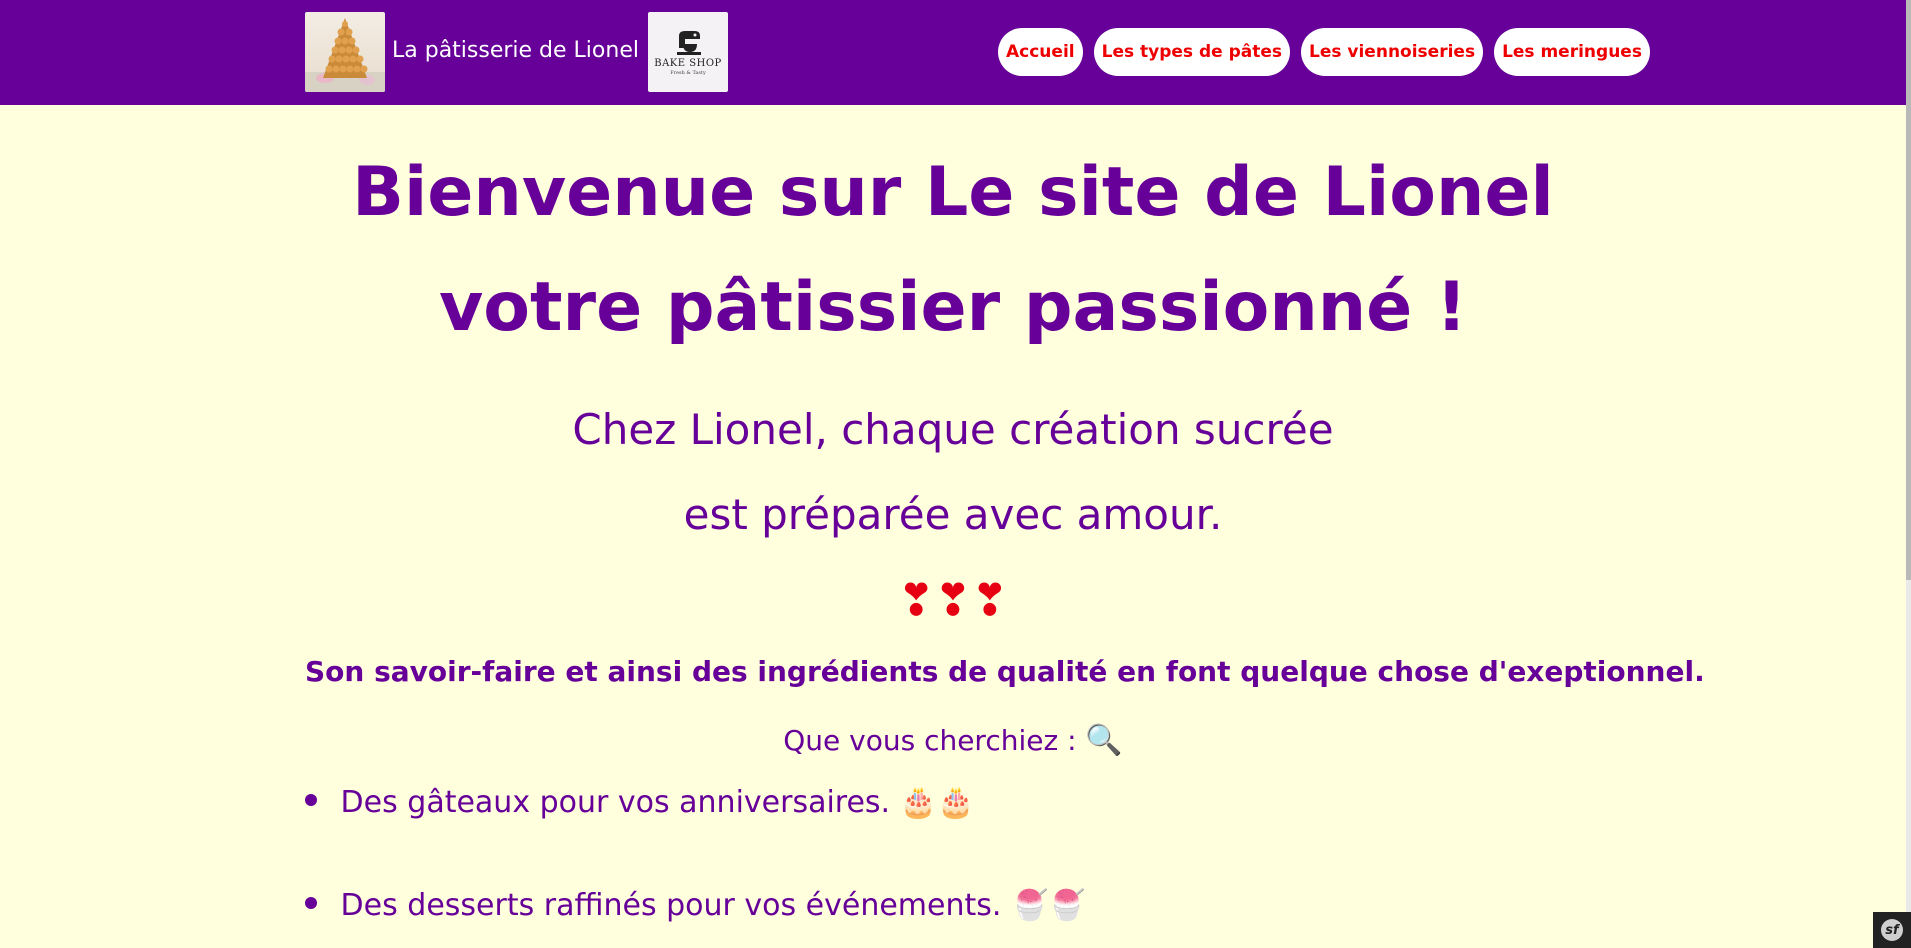 Image resolution: width=1911 pixels, height=948 pixels. Describe the element at coordinates (515, 50) in the screenshot. I see `brand-title: La pâtisserie de Lionel` at that location.